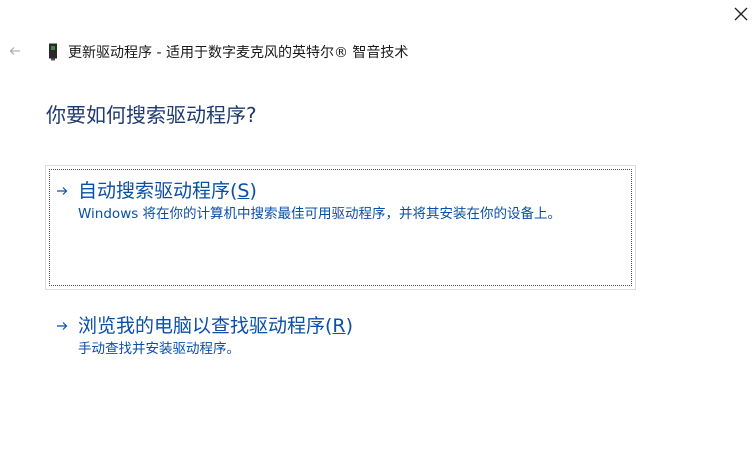  What do you see at coordinates (159, 349) in the screenshot?
I see `browse-computer-description: 手动查找并安装驱动程序。` at bounding box center [159, 349].